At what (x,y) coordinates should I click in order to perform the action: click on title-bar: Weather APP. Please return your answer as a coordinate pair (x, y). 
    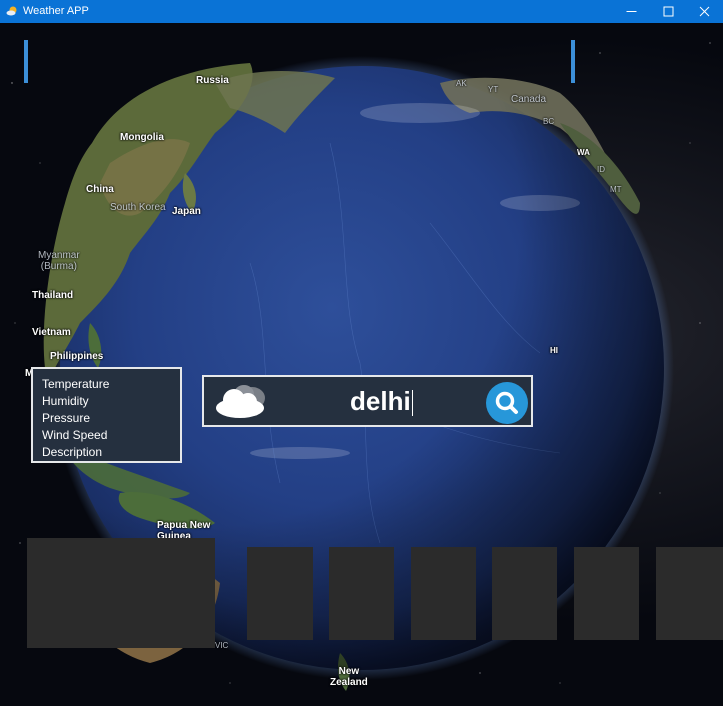
    Looking at the image, I should click on (361, 11).